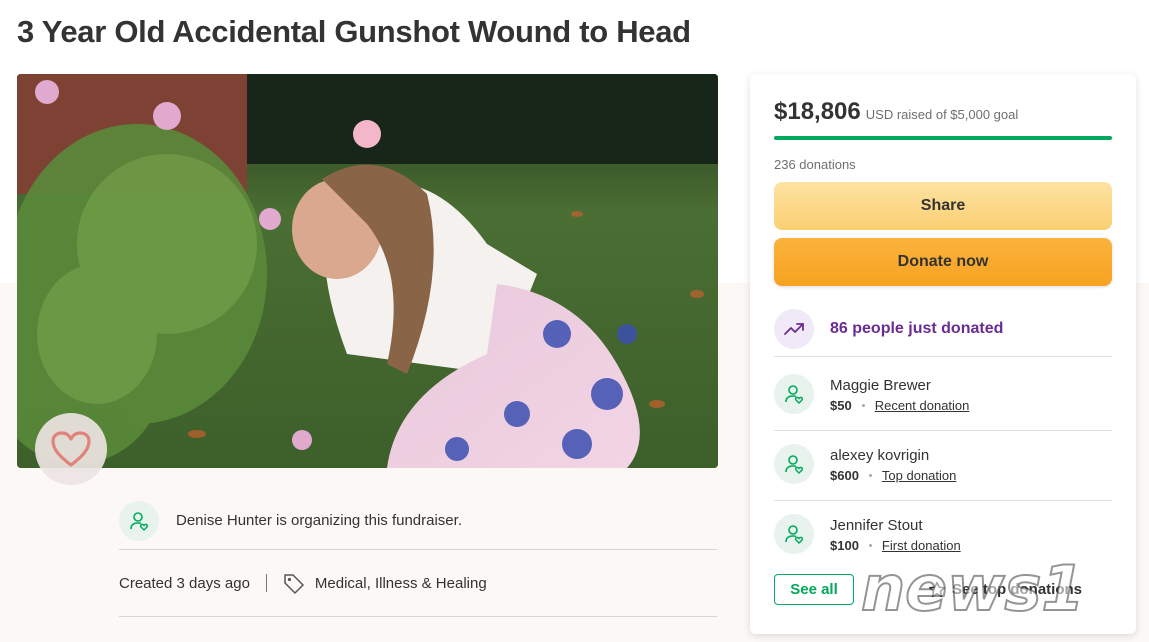 The image size is (1149, 642). I want to click on donor-item: Maggie Brewer $50 Recent donation, so click(943, 395).